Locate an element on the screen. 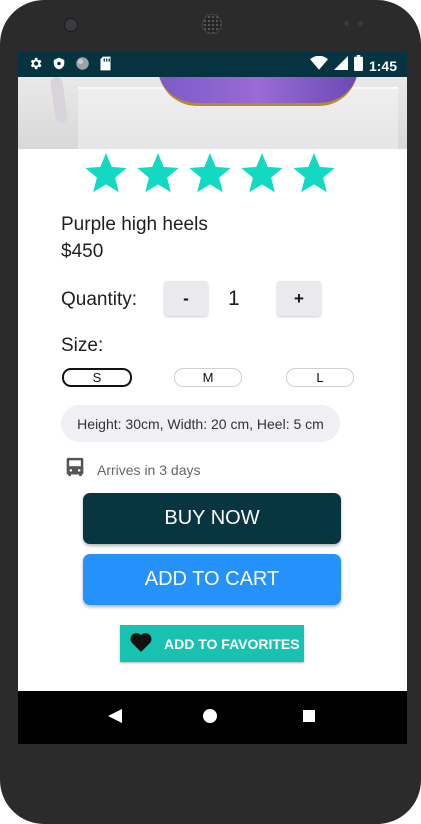 This screenshot has height=824, width=421. shipping-info: Arrives in 3 days is located at coordinates (132, 469).